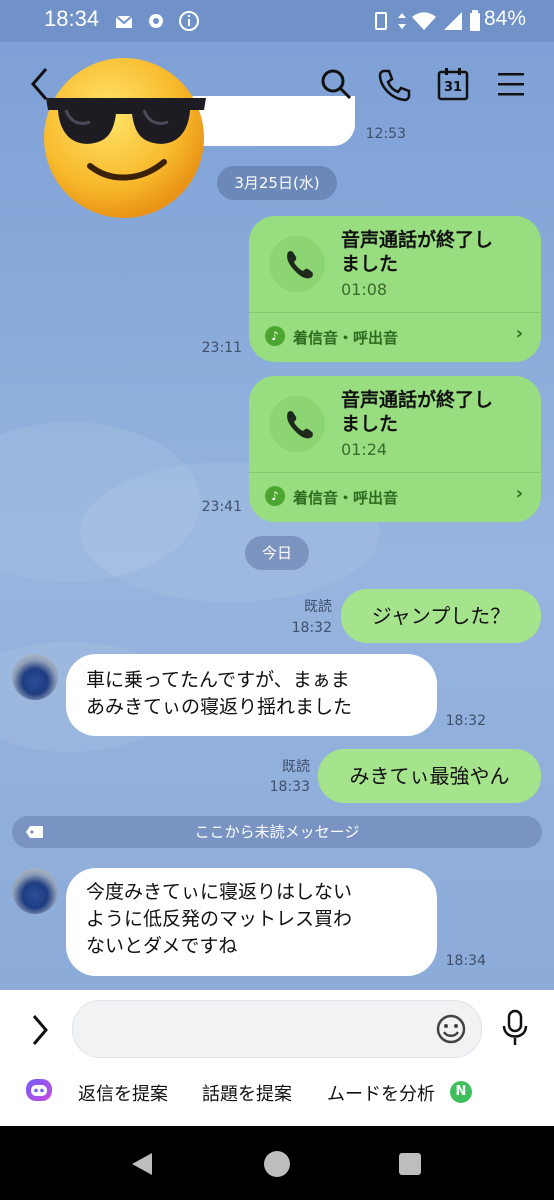 Image resolution: width=554 pixels, height=1200 pixels. Describe the element at coordinates (515, 1028) in the screenshot. I see `microphone-icon` at that location.